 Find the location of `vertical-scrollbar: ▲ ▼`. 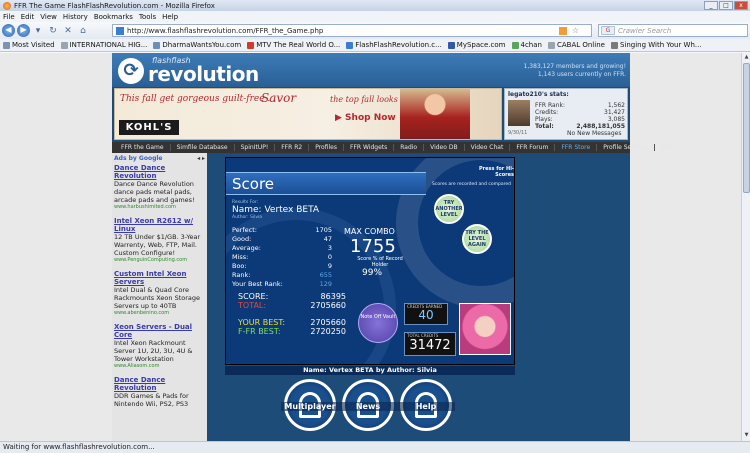

vertical-scrollbar: ▲ ▼ is located at coordinates (745, 247).